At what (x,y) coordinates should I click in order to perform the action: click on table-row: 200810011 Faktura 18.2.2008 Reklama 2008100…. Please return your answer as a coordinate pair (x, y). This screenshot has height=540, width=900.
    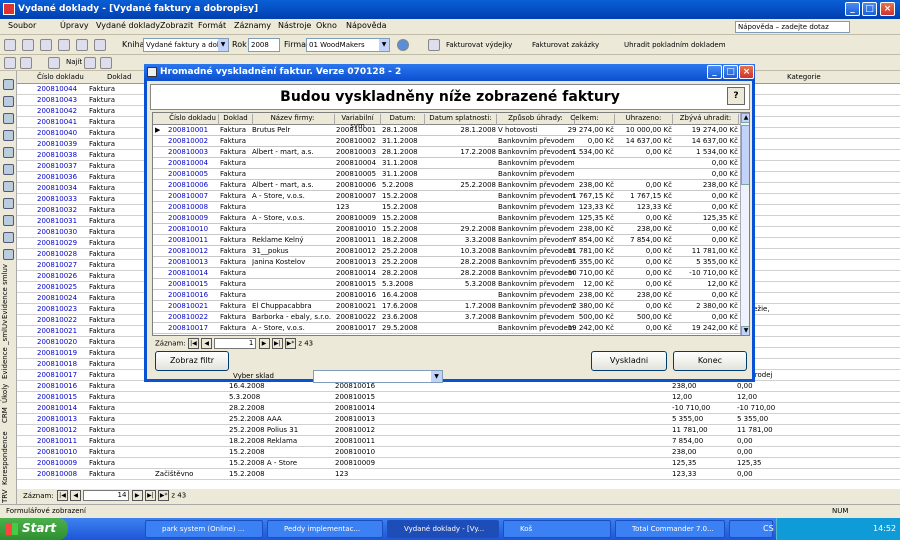
    Looking at the image, I should click on (458, 441).